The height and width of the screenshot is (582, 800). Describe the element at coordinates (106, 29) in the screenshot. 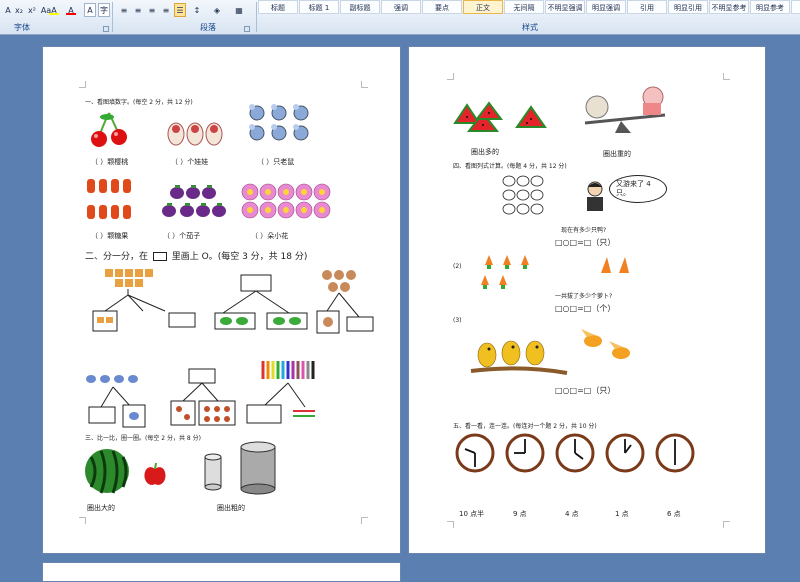

I see `font-dialog-launcher` at that location.